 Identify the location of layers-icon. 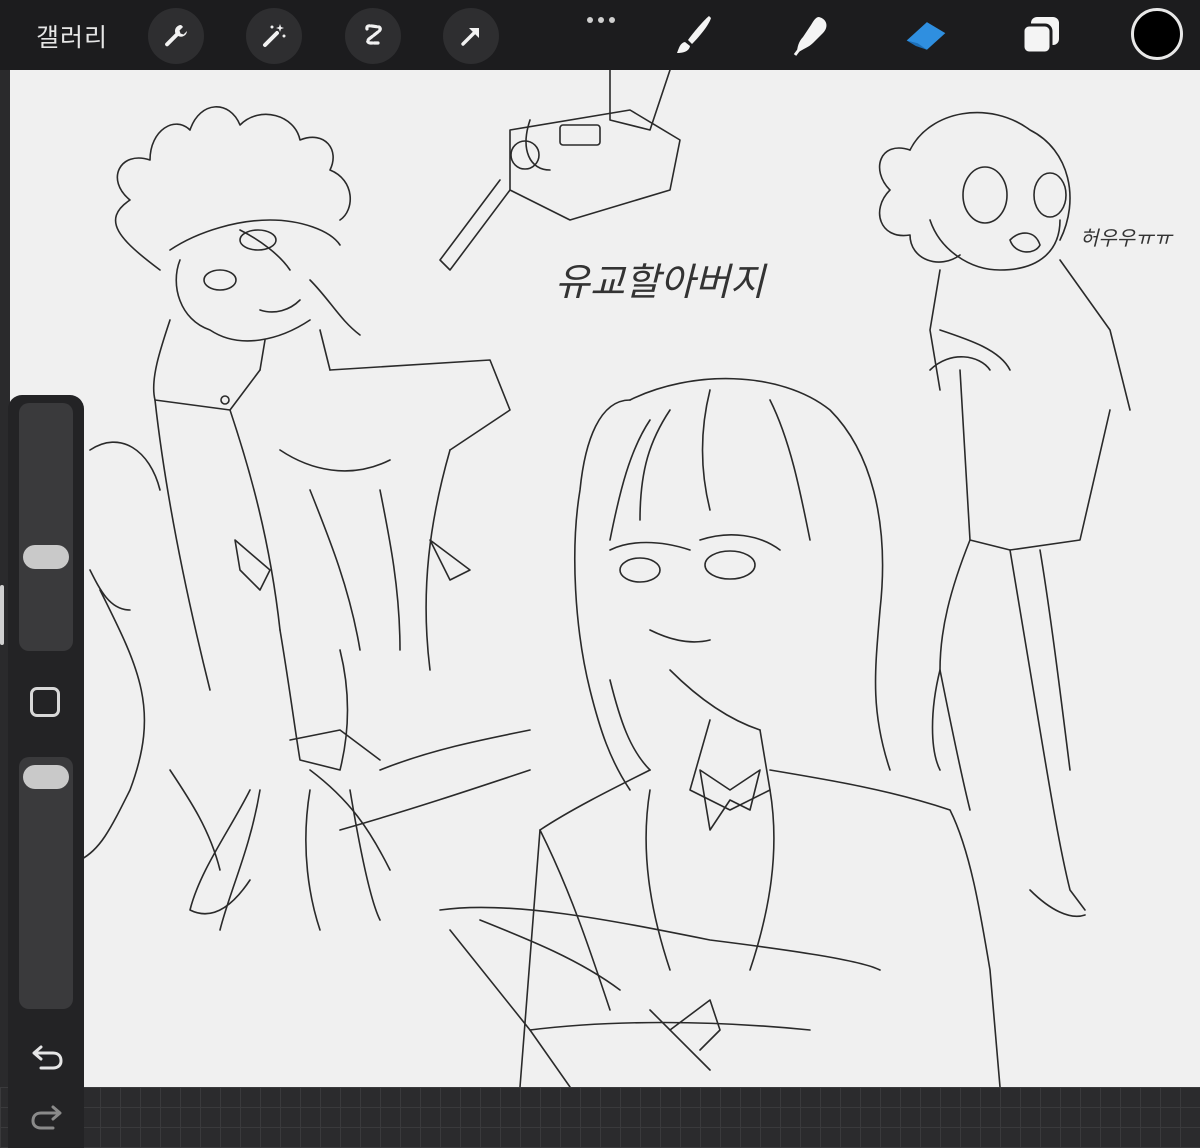
(1041, 35).